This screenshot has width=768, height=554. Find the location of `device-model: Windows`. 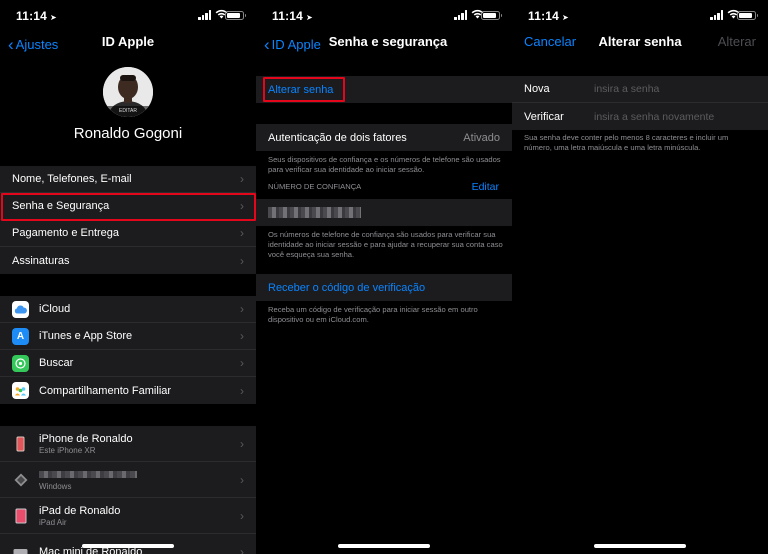

device-model: Windows is located at coordinates (55, 486).